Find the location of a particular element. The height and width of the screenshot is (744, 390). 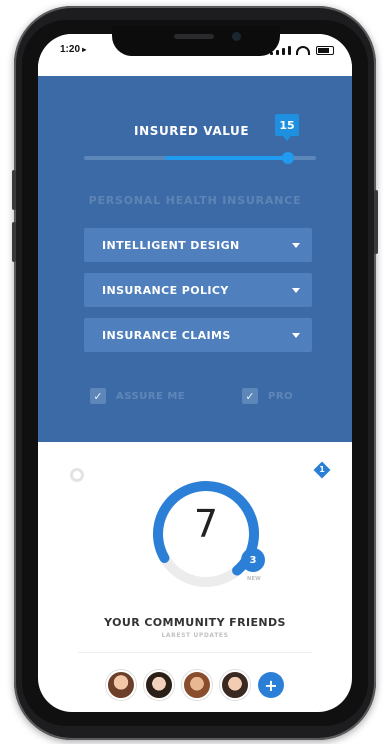

plus-icon: + is located at coordinates (271, 685).